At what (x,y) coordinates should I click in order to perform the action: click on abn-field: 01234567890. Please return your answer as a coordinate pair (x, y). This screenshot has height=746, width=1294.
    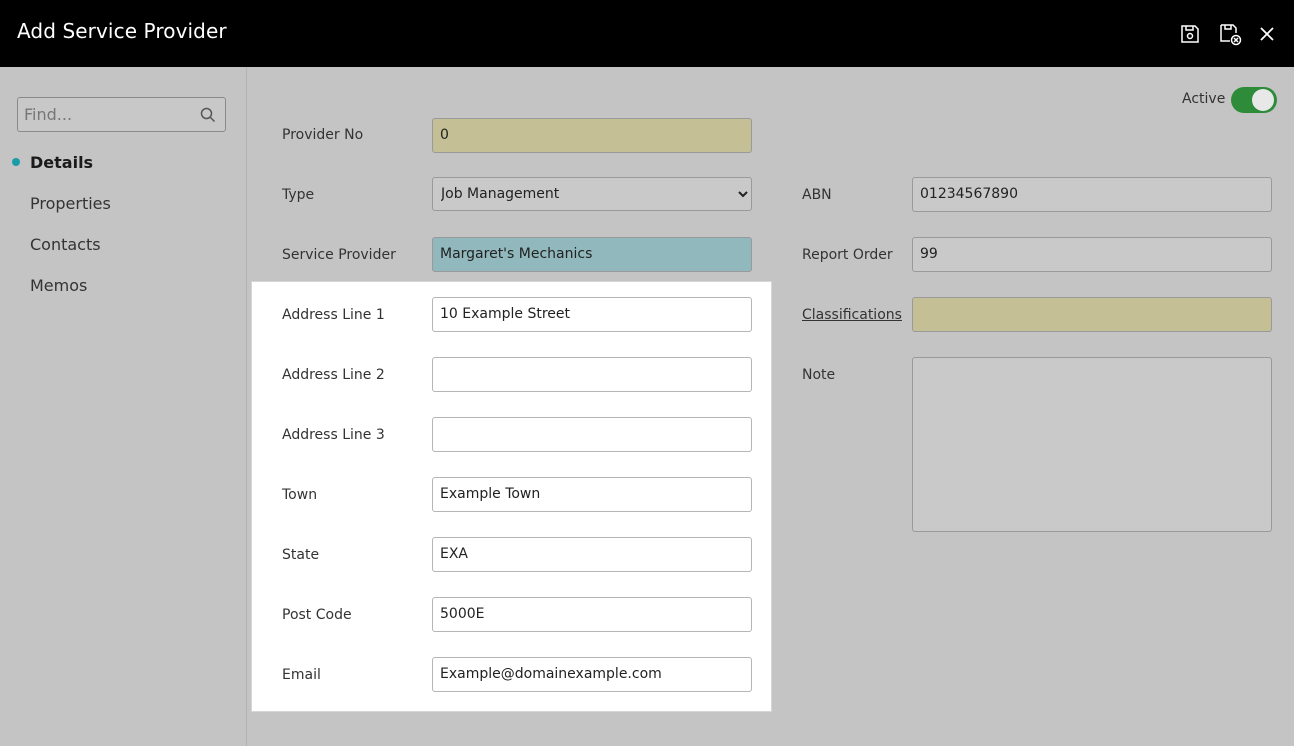
    Looking at the image, I should click on (1092, 194).